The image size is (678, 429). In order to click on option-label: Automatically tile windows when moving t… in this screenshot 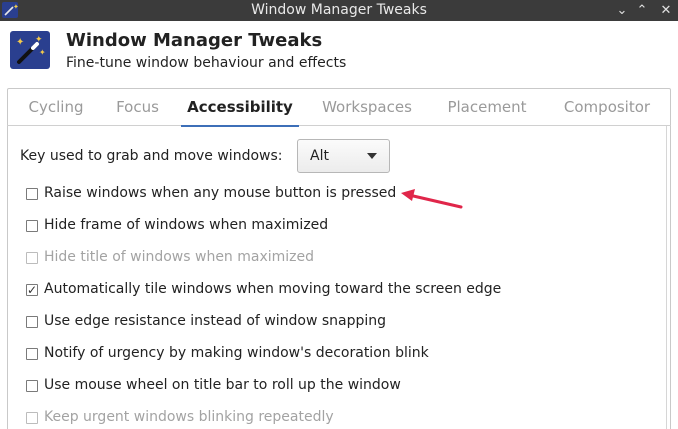, I will do `click(273, 289)`.